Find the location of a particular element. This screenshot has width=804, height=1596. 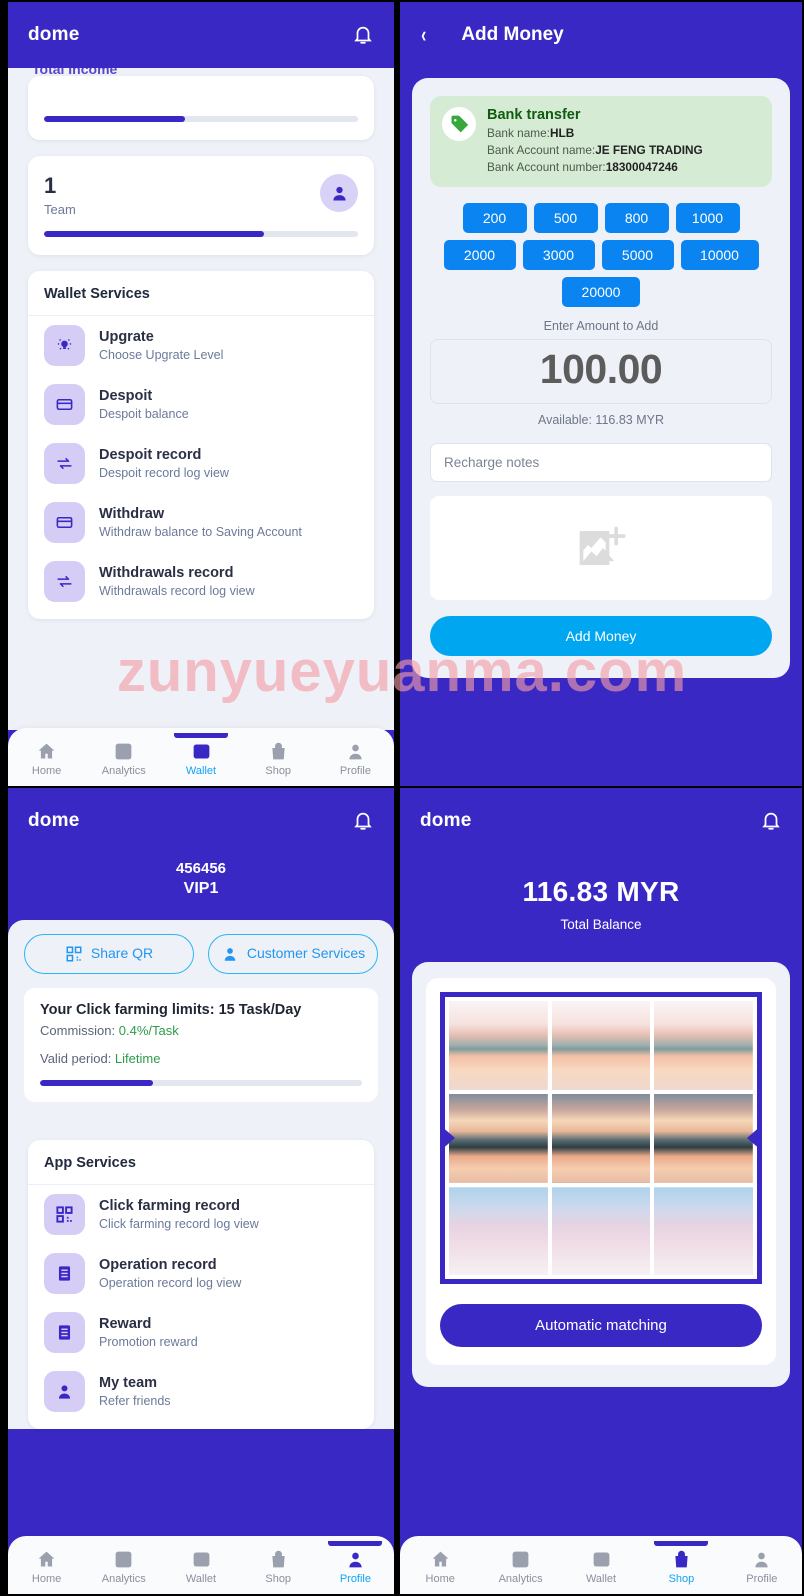

shop-bottom-nav: Home Analytics Wallet Shop Profile is located at coordinates (601, 1565).